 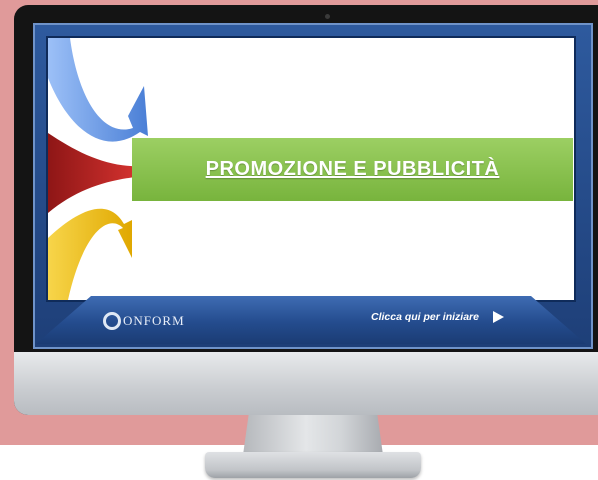 What do you see at coordinates (306, 383) in the screenshot?
I see `monitor-chin` at bounding box center [306, 383].